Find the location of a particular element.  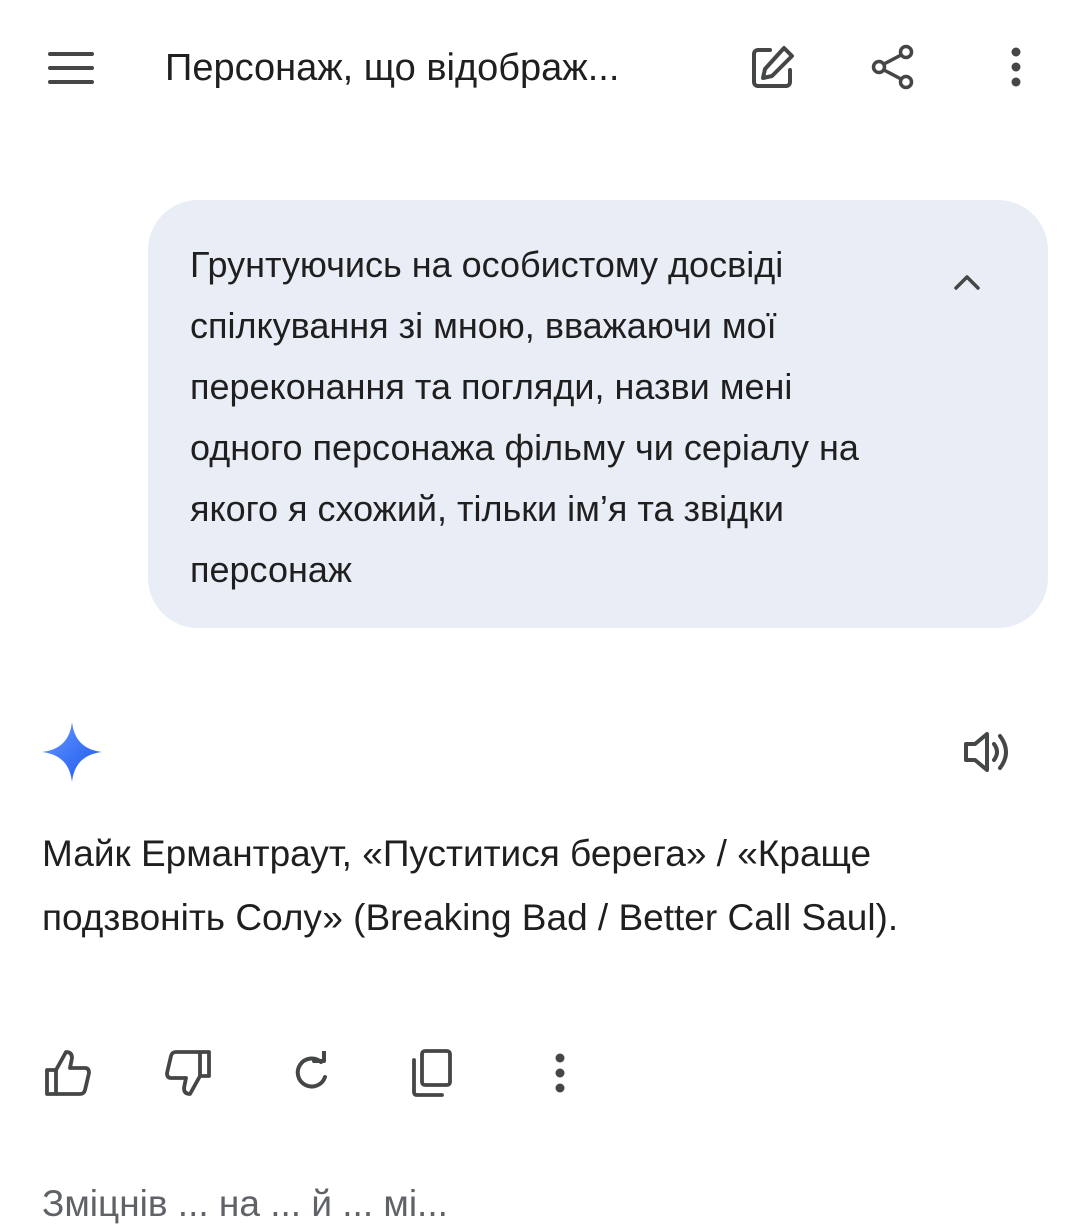

copy-icon is located at coordinates (432, 1073).